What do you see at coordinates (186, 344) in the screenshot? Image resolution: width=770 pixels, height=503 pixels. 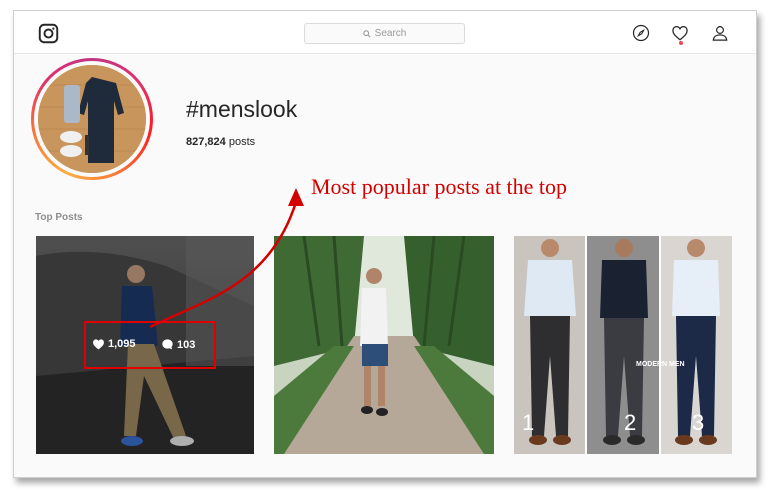 I see `comments-count: 103` at bounding box center [186, 344].